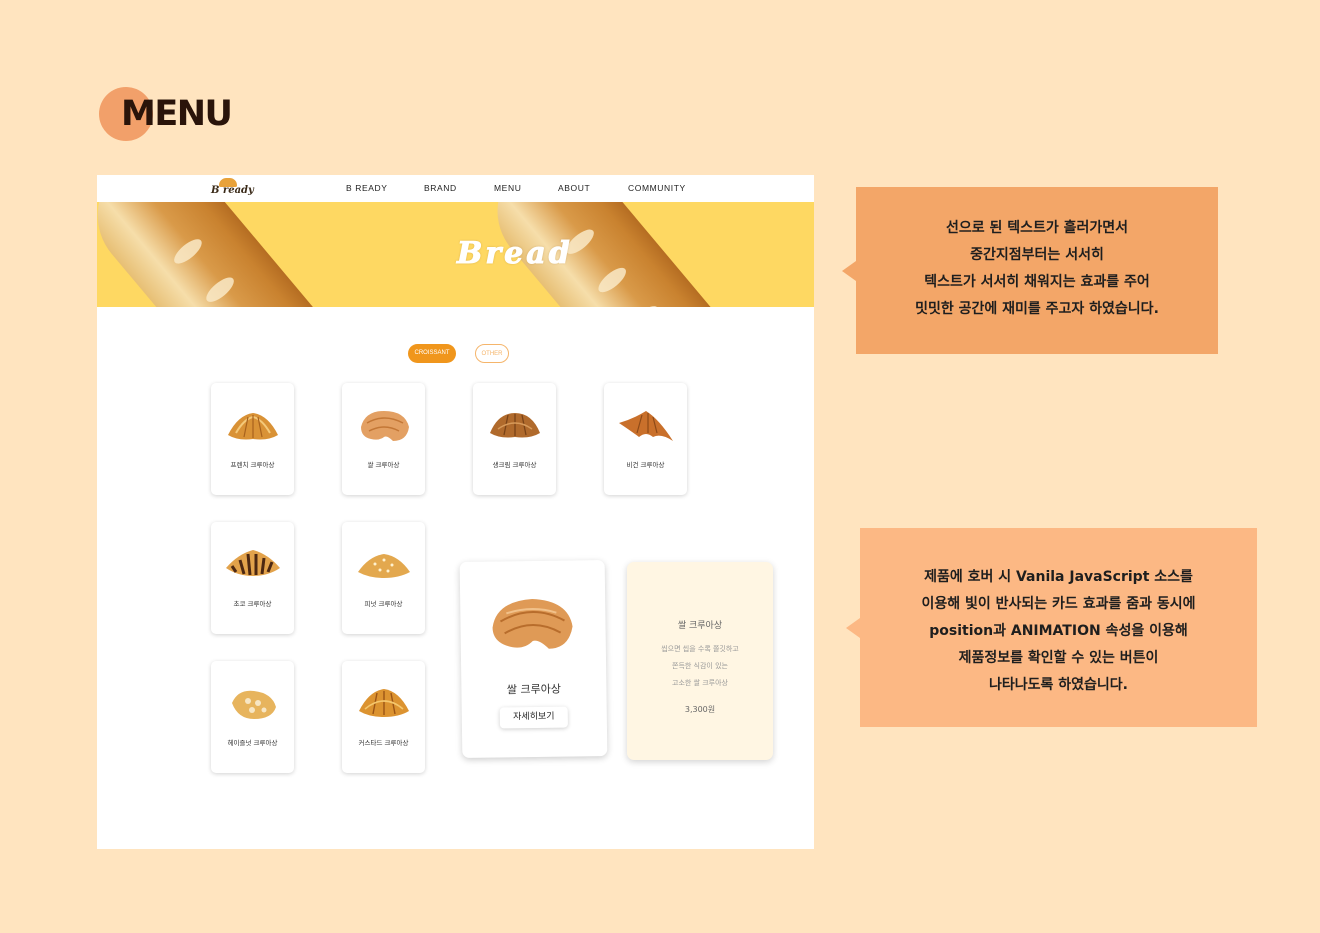 The width and height of the screenshot is (1320, 933). I want to click on logo-text: B ready, so click(232, 190).